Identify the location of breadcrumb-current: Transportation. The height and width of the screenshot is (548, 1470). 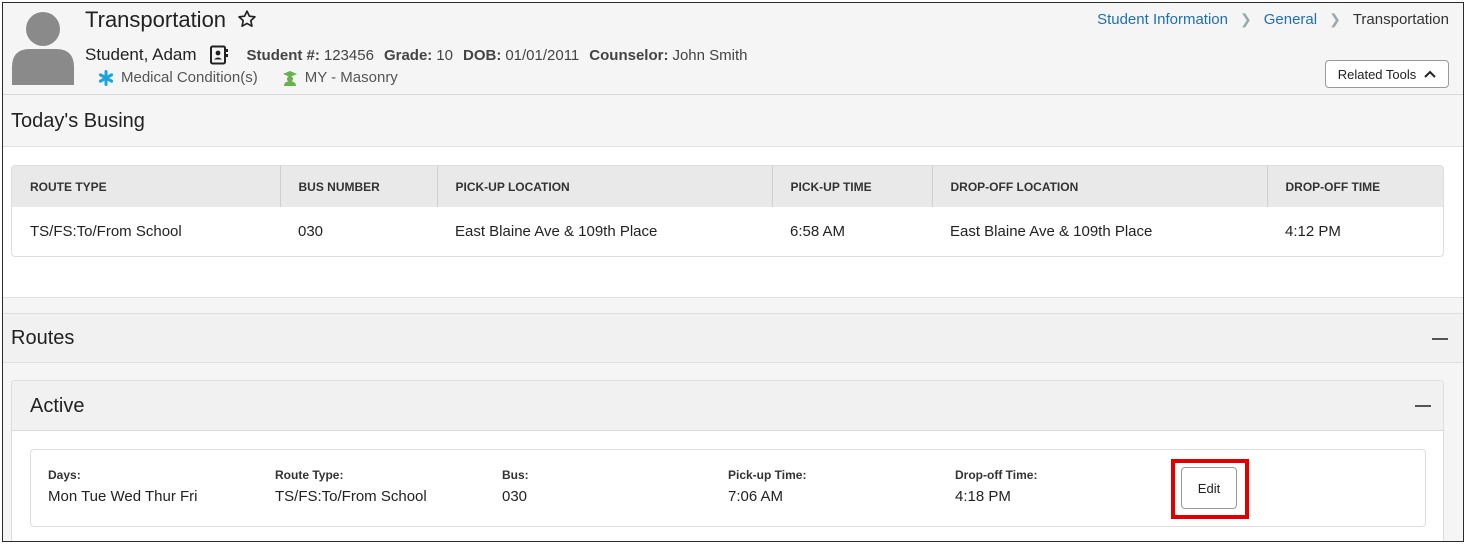
(1400, 19).